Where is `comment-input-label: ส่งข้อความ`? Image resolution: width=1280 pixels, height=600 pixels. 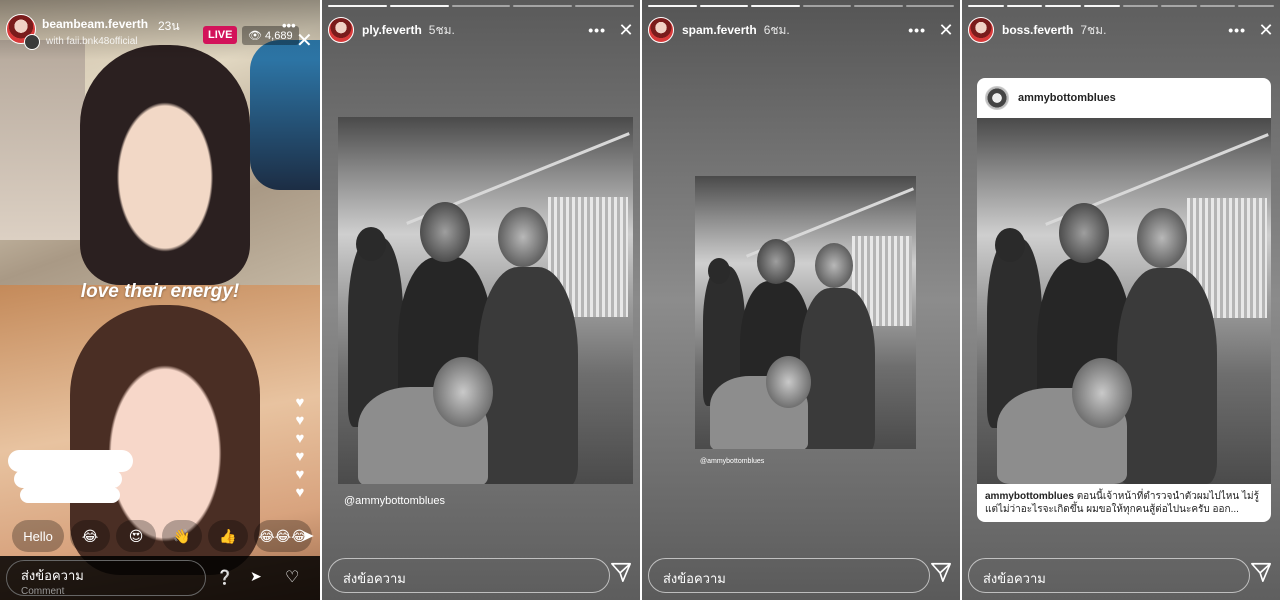 comment-input-label: ส่งข้อความ is located at coordinates (52, 575).